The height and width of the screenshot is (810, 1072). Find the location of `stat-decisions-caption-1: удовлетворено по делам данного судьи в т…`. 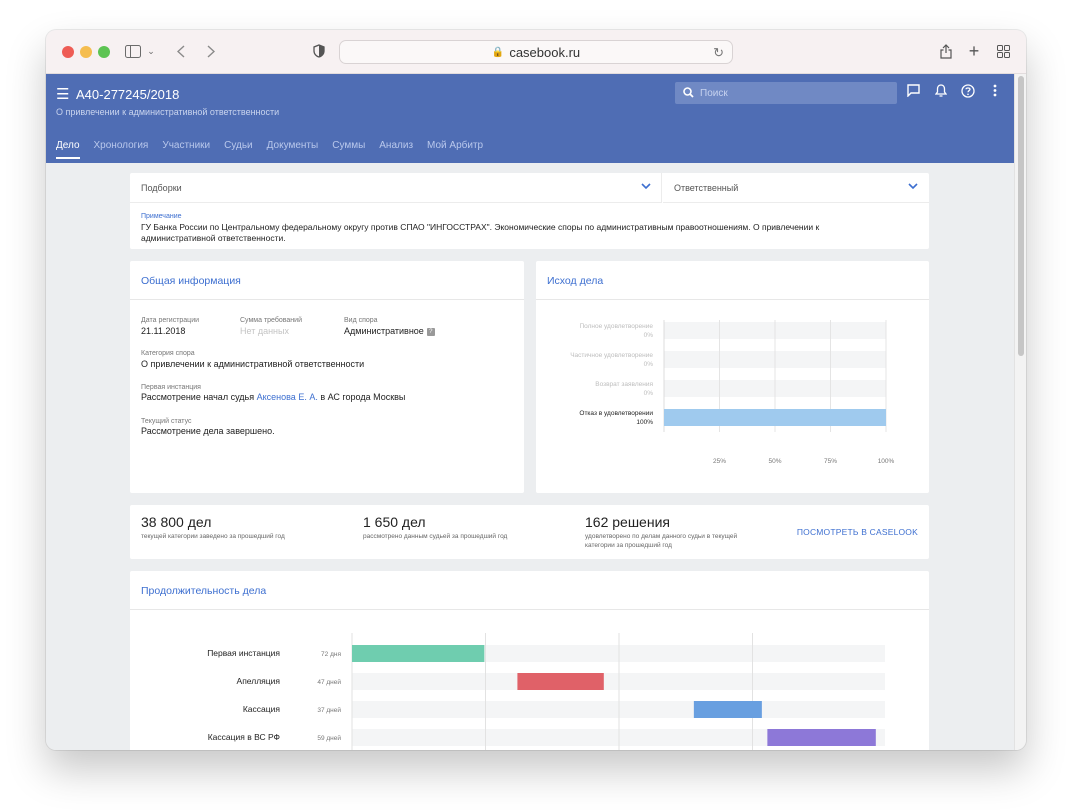

stat-decisions-caption-1: удовлетворено по делам данного судьи в т… is located at coordinates (661, 536).